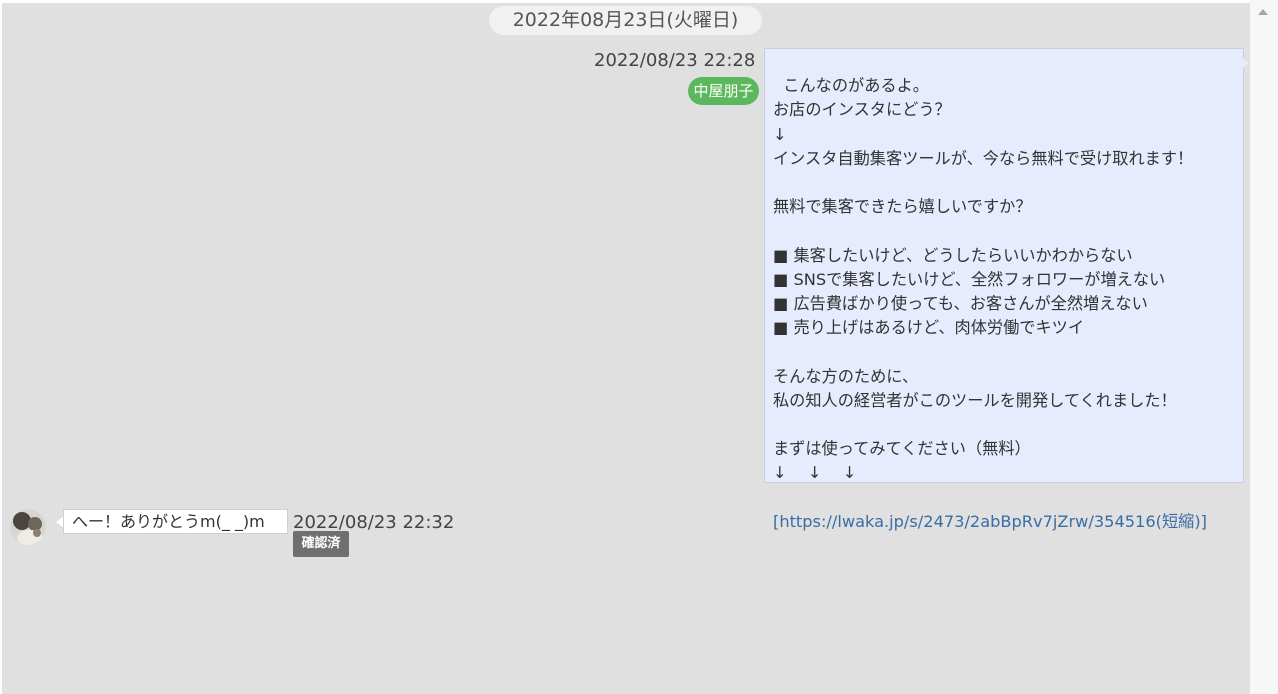 The width and height of the screenshot is (1278, 694). What do you see at coordinates (675, 60) in the screenshot?
I see `outgoing-timestamp: 2022/08/23 22:28` at bounding box center [675, 60].